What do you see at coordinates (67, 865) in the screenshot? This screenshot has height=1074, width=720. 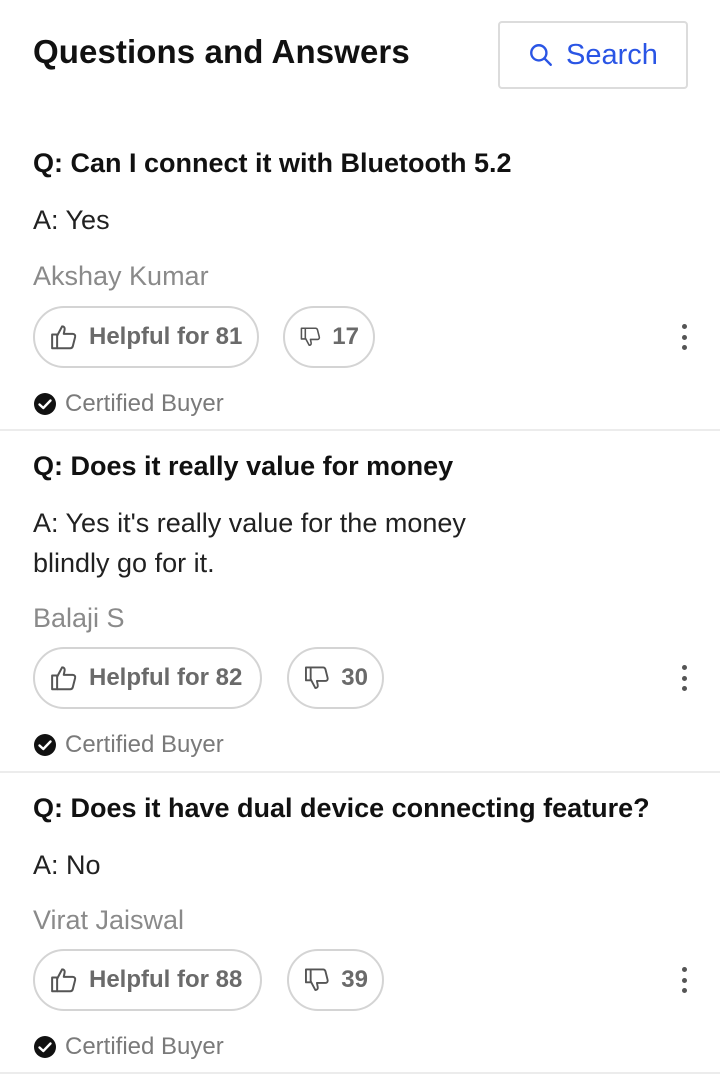 I see `answer-line: A: No` at bounding box center [67, 865].